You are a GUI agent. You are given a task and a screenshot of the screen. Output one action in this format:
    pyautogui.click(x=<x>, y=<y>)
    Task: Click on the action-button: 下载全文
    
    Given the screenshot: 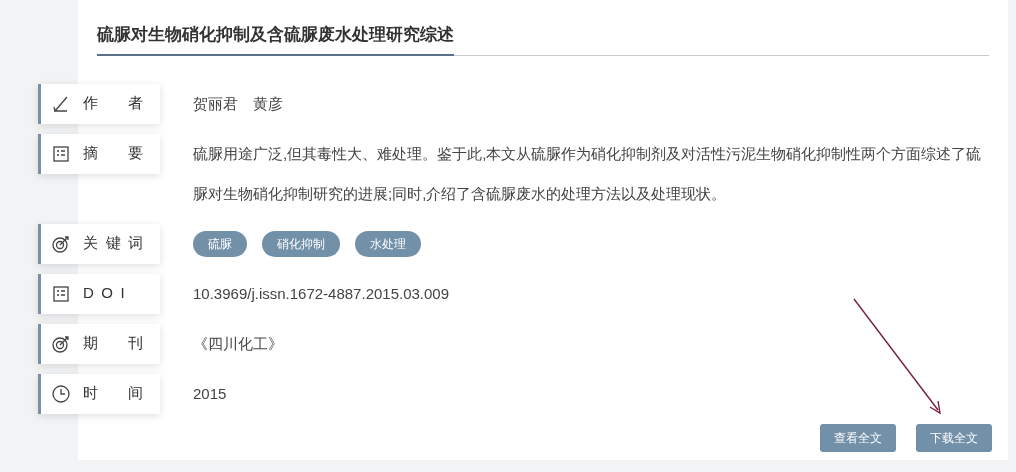 What is the action you would take?
    pyautogui.click(x=954, y=437)
    